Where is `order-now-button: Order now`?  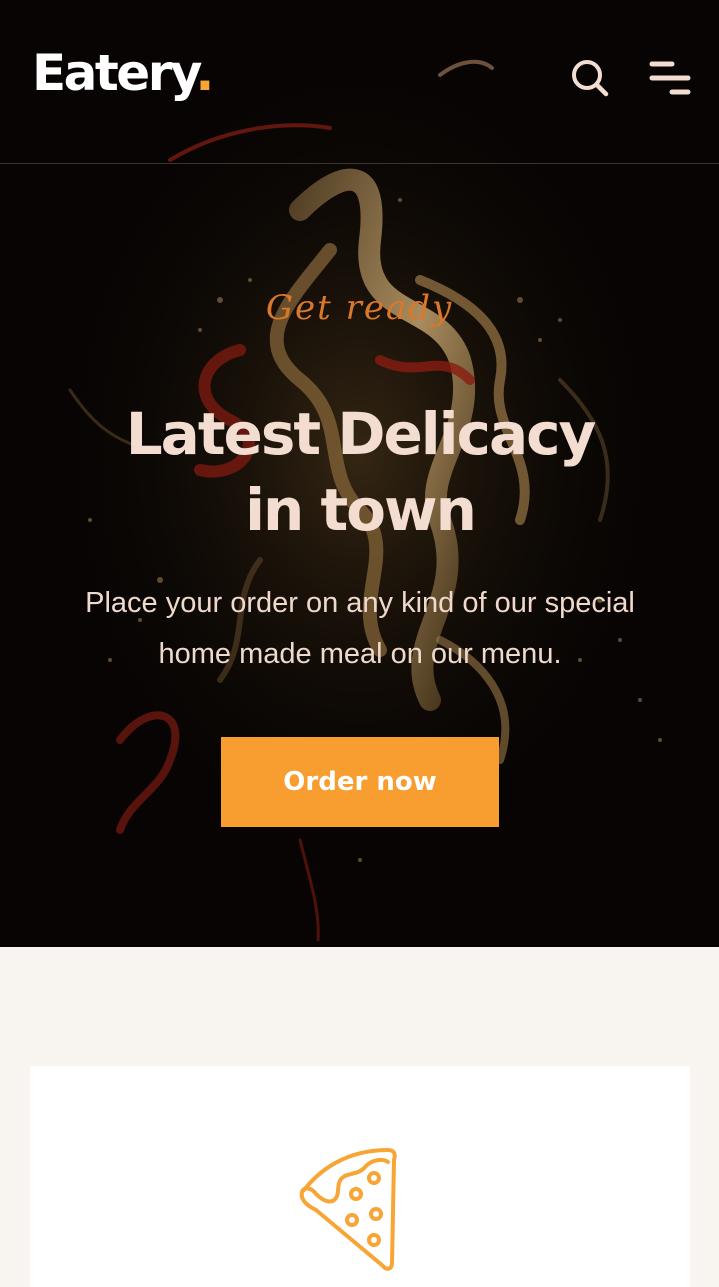 order-now-button: Order now is located at coordinates (360, 782).